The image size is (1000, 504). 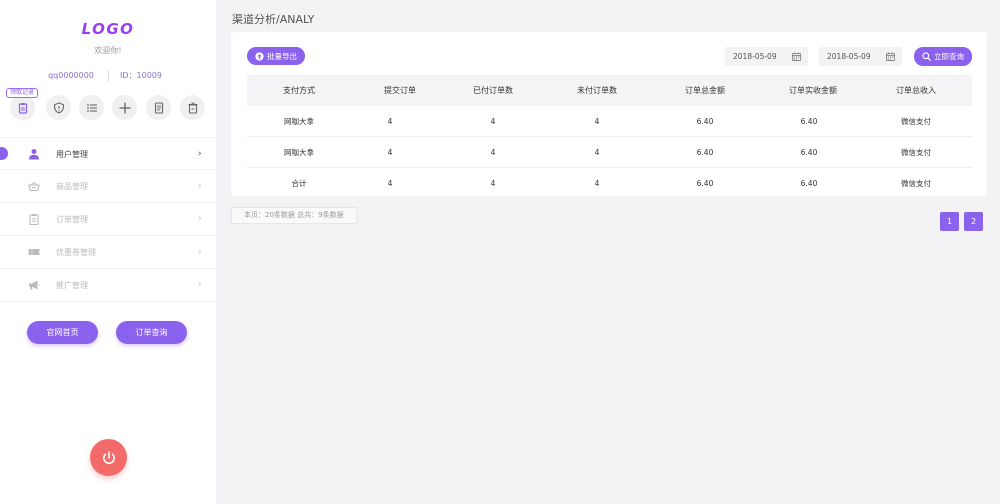 What do you see at coordinates (71, 75) in the screenshot?
I see `account-name: qq0000000` at bounding box center [71, 75].